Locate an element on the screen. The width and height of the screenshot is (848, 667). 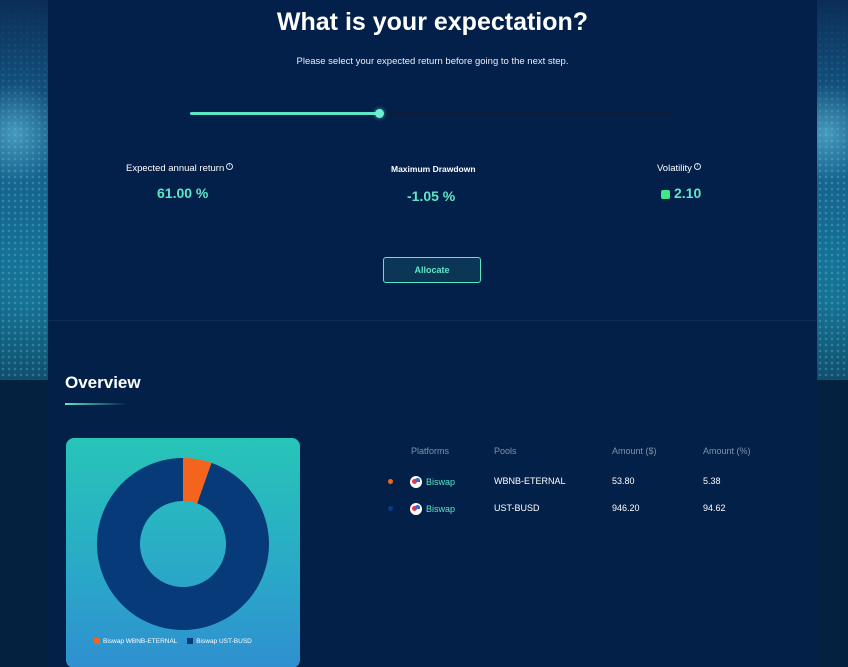
amount-usd-cell: 53.80 is located at coordinates (623, 481).